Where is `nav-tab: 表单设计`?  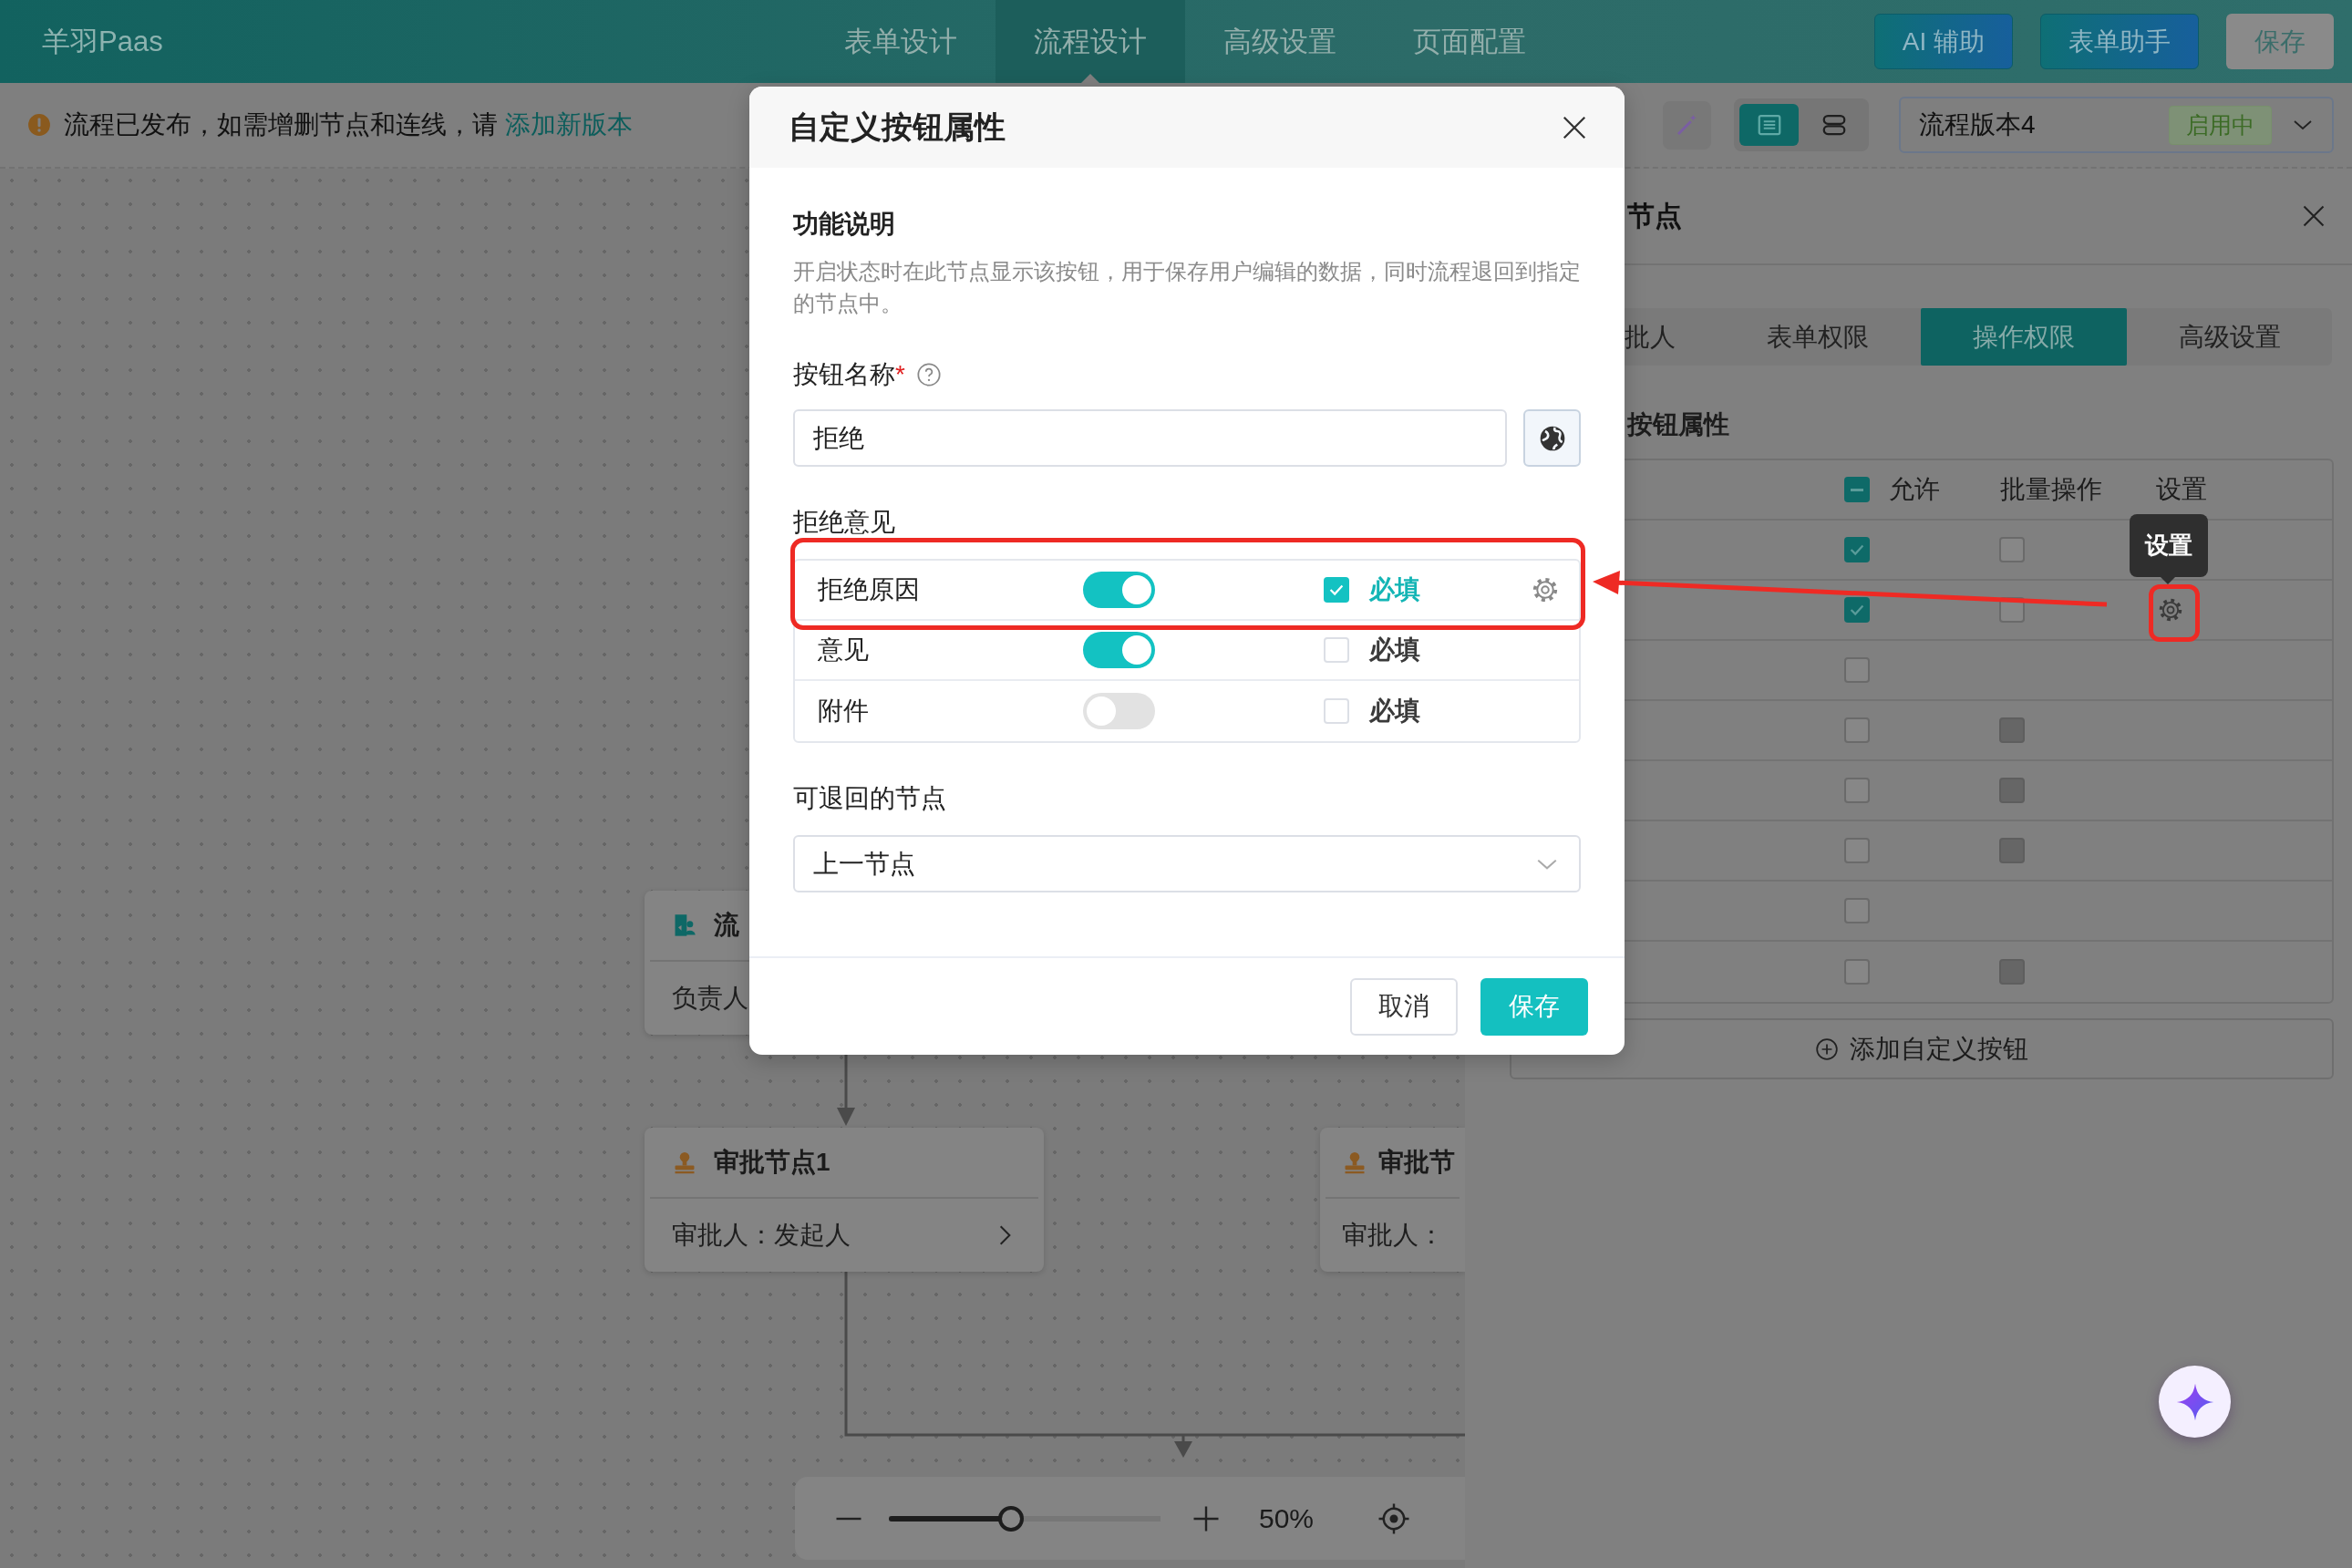
nav-tab: 表单设计 is located at coordinates (900, 41).